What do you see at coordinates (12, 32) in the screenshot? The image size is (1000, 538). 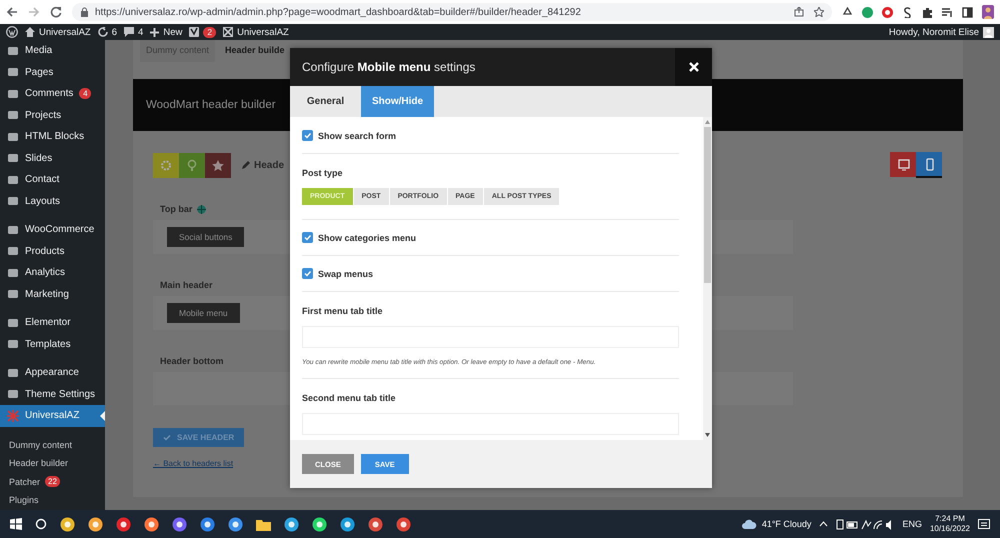 I see `wordpress-logo-icon` at bounding box center [12, 32].